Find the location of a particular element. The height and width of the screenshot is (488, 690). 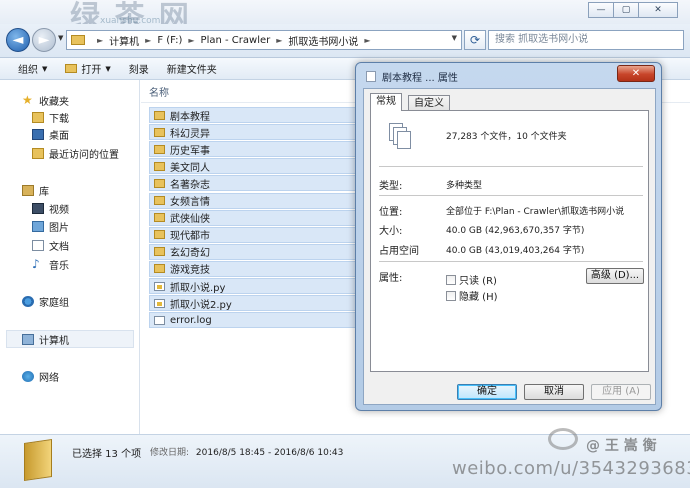

back-button: ◄ is located at coordinates (18, 40).